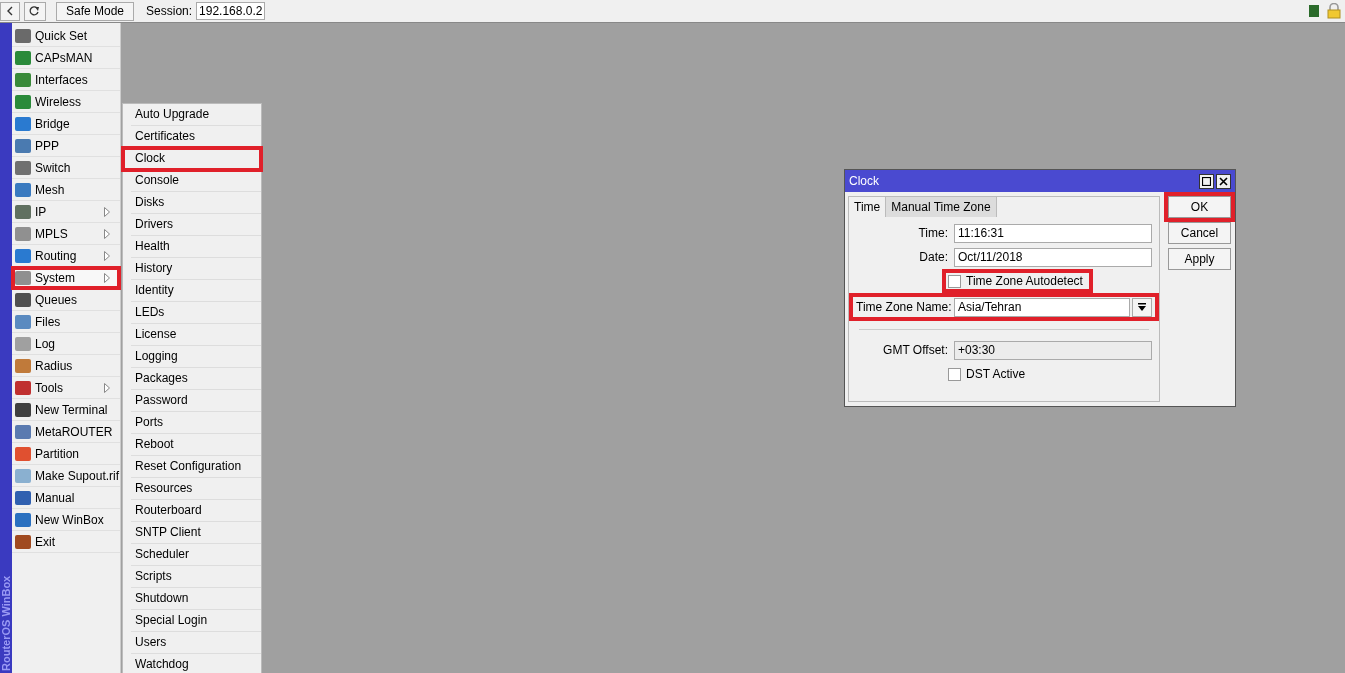  What do you see at coordinates (196, 137) in the screenshot?
I see `submenu-item: Certificates` at bounding box center [196, 137].